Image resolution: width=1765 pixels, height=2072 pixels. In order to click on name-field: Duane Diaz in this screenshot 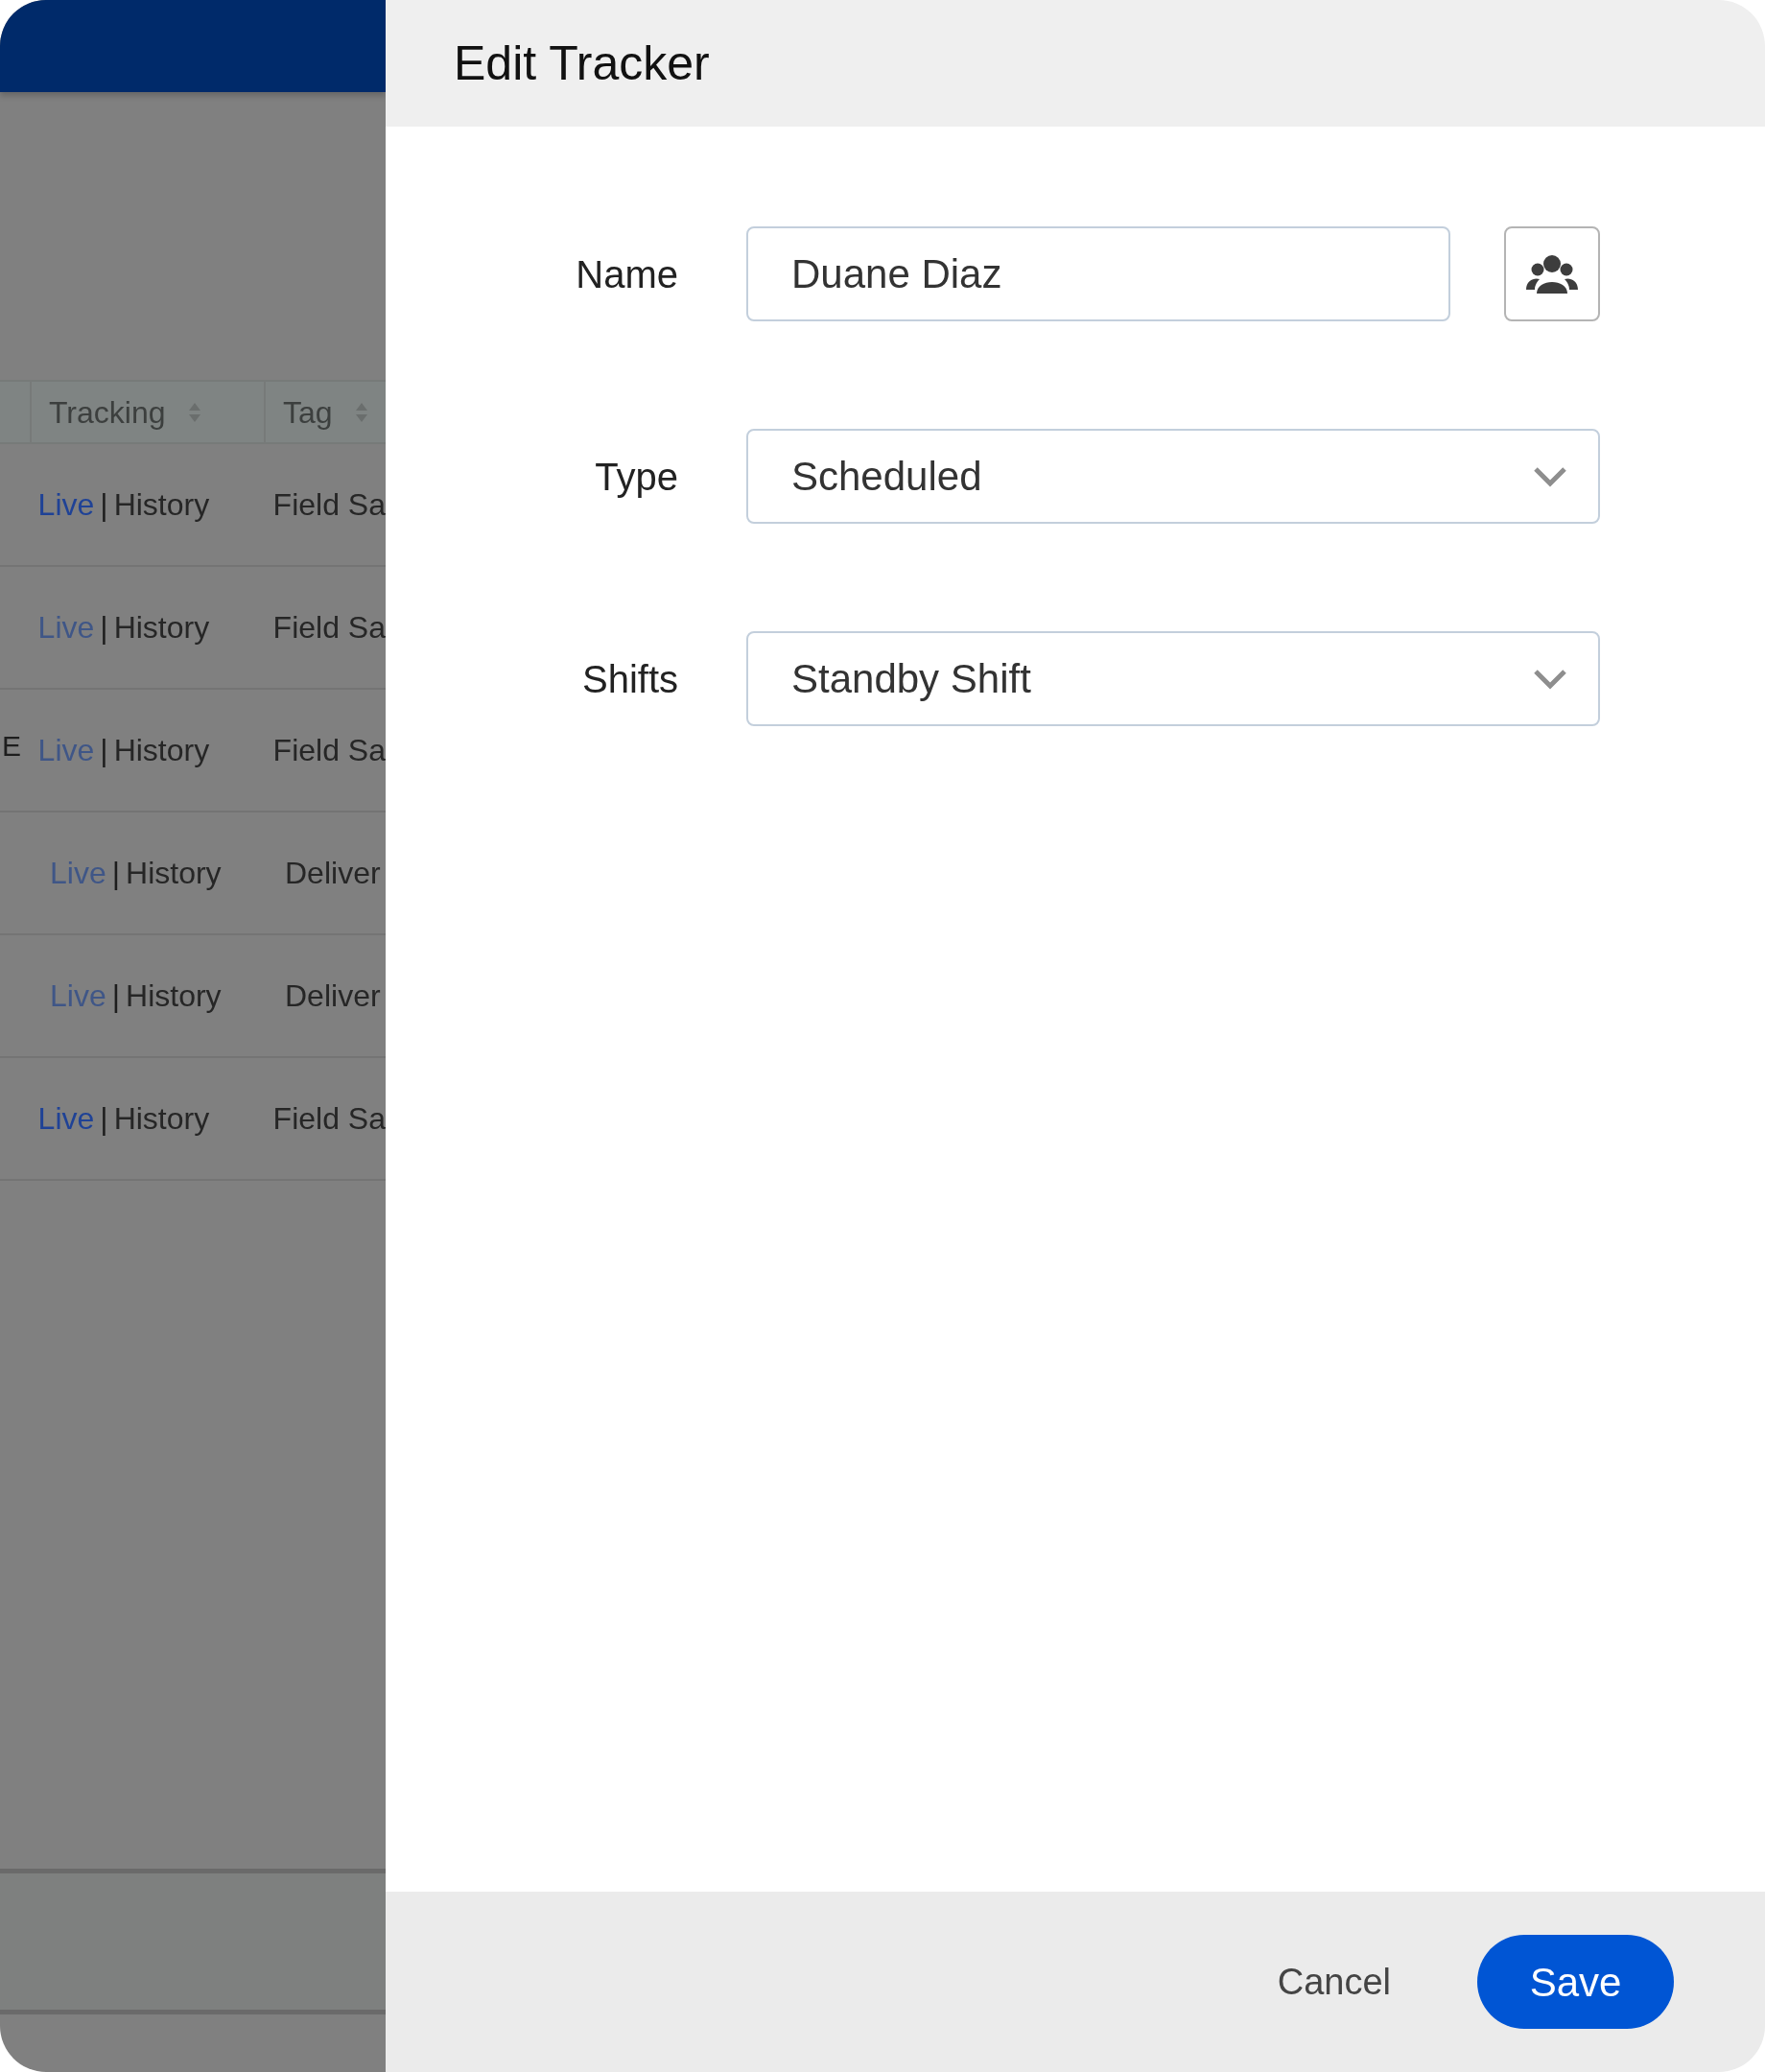, I will do `click(1098, 273)`.